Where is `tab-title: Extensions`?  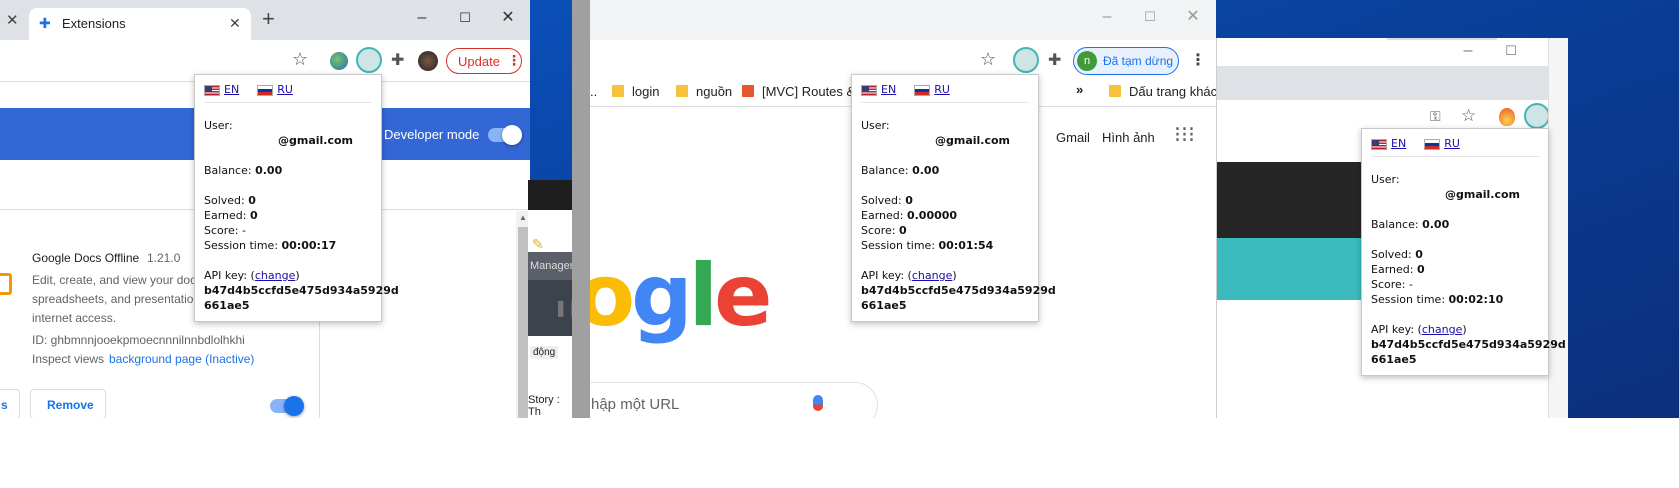
tab-title: Extensions is located at coordinates (94, 23).